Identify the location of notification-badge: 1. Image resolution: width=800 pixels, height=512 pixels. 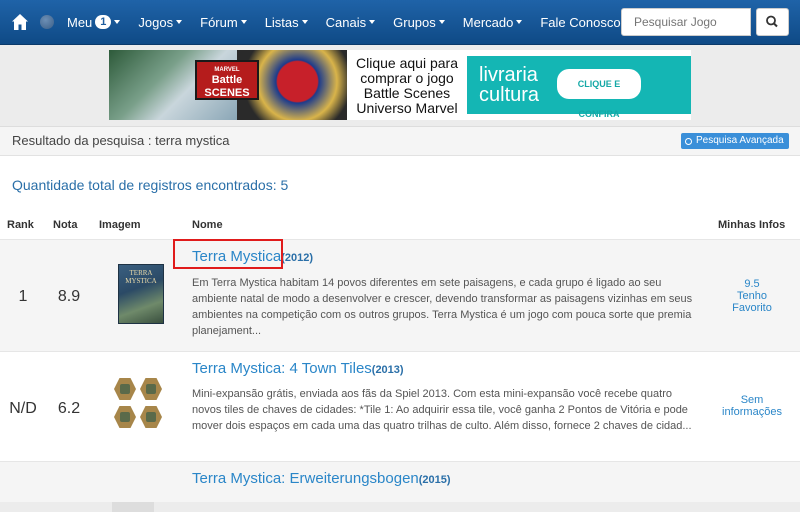
(103, 22).